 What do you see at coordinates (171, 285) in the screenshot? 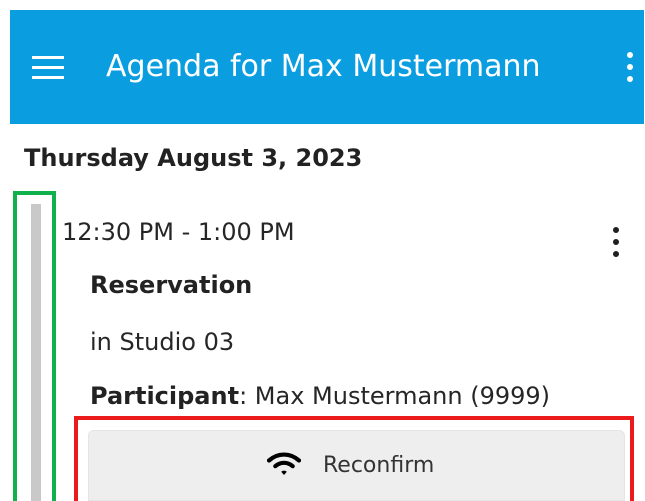
I see `agenda-item-title: Reservation` at bounding box center [171, 285].